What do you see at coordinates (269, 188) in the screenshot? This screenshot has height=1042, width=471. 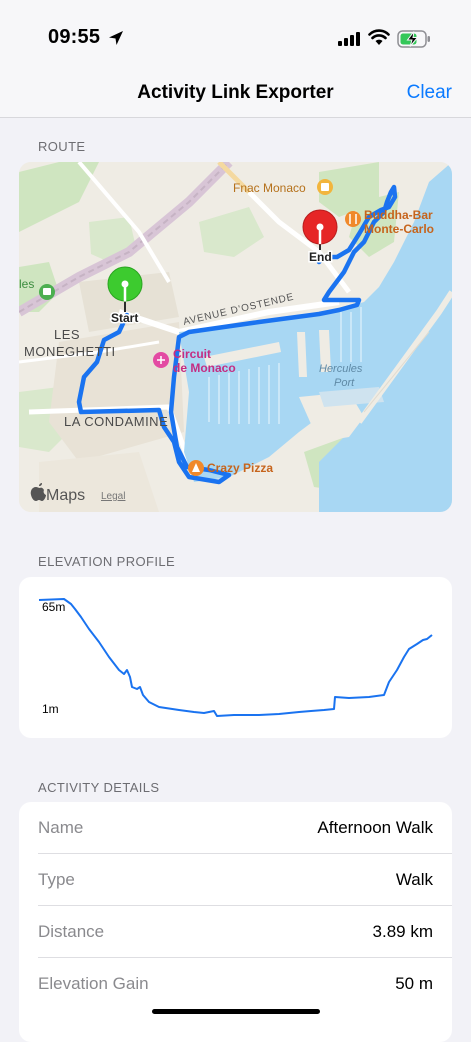 I see `svg-text: Fnac Monaco` at bounding box center [269, 188].